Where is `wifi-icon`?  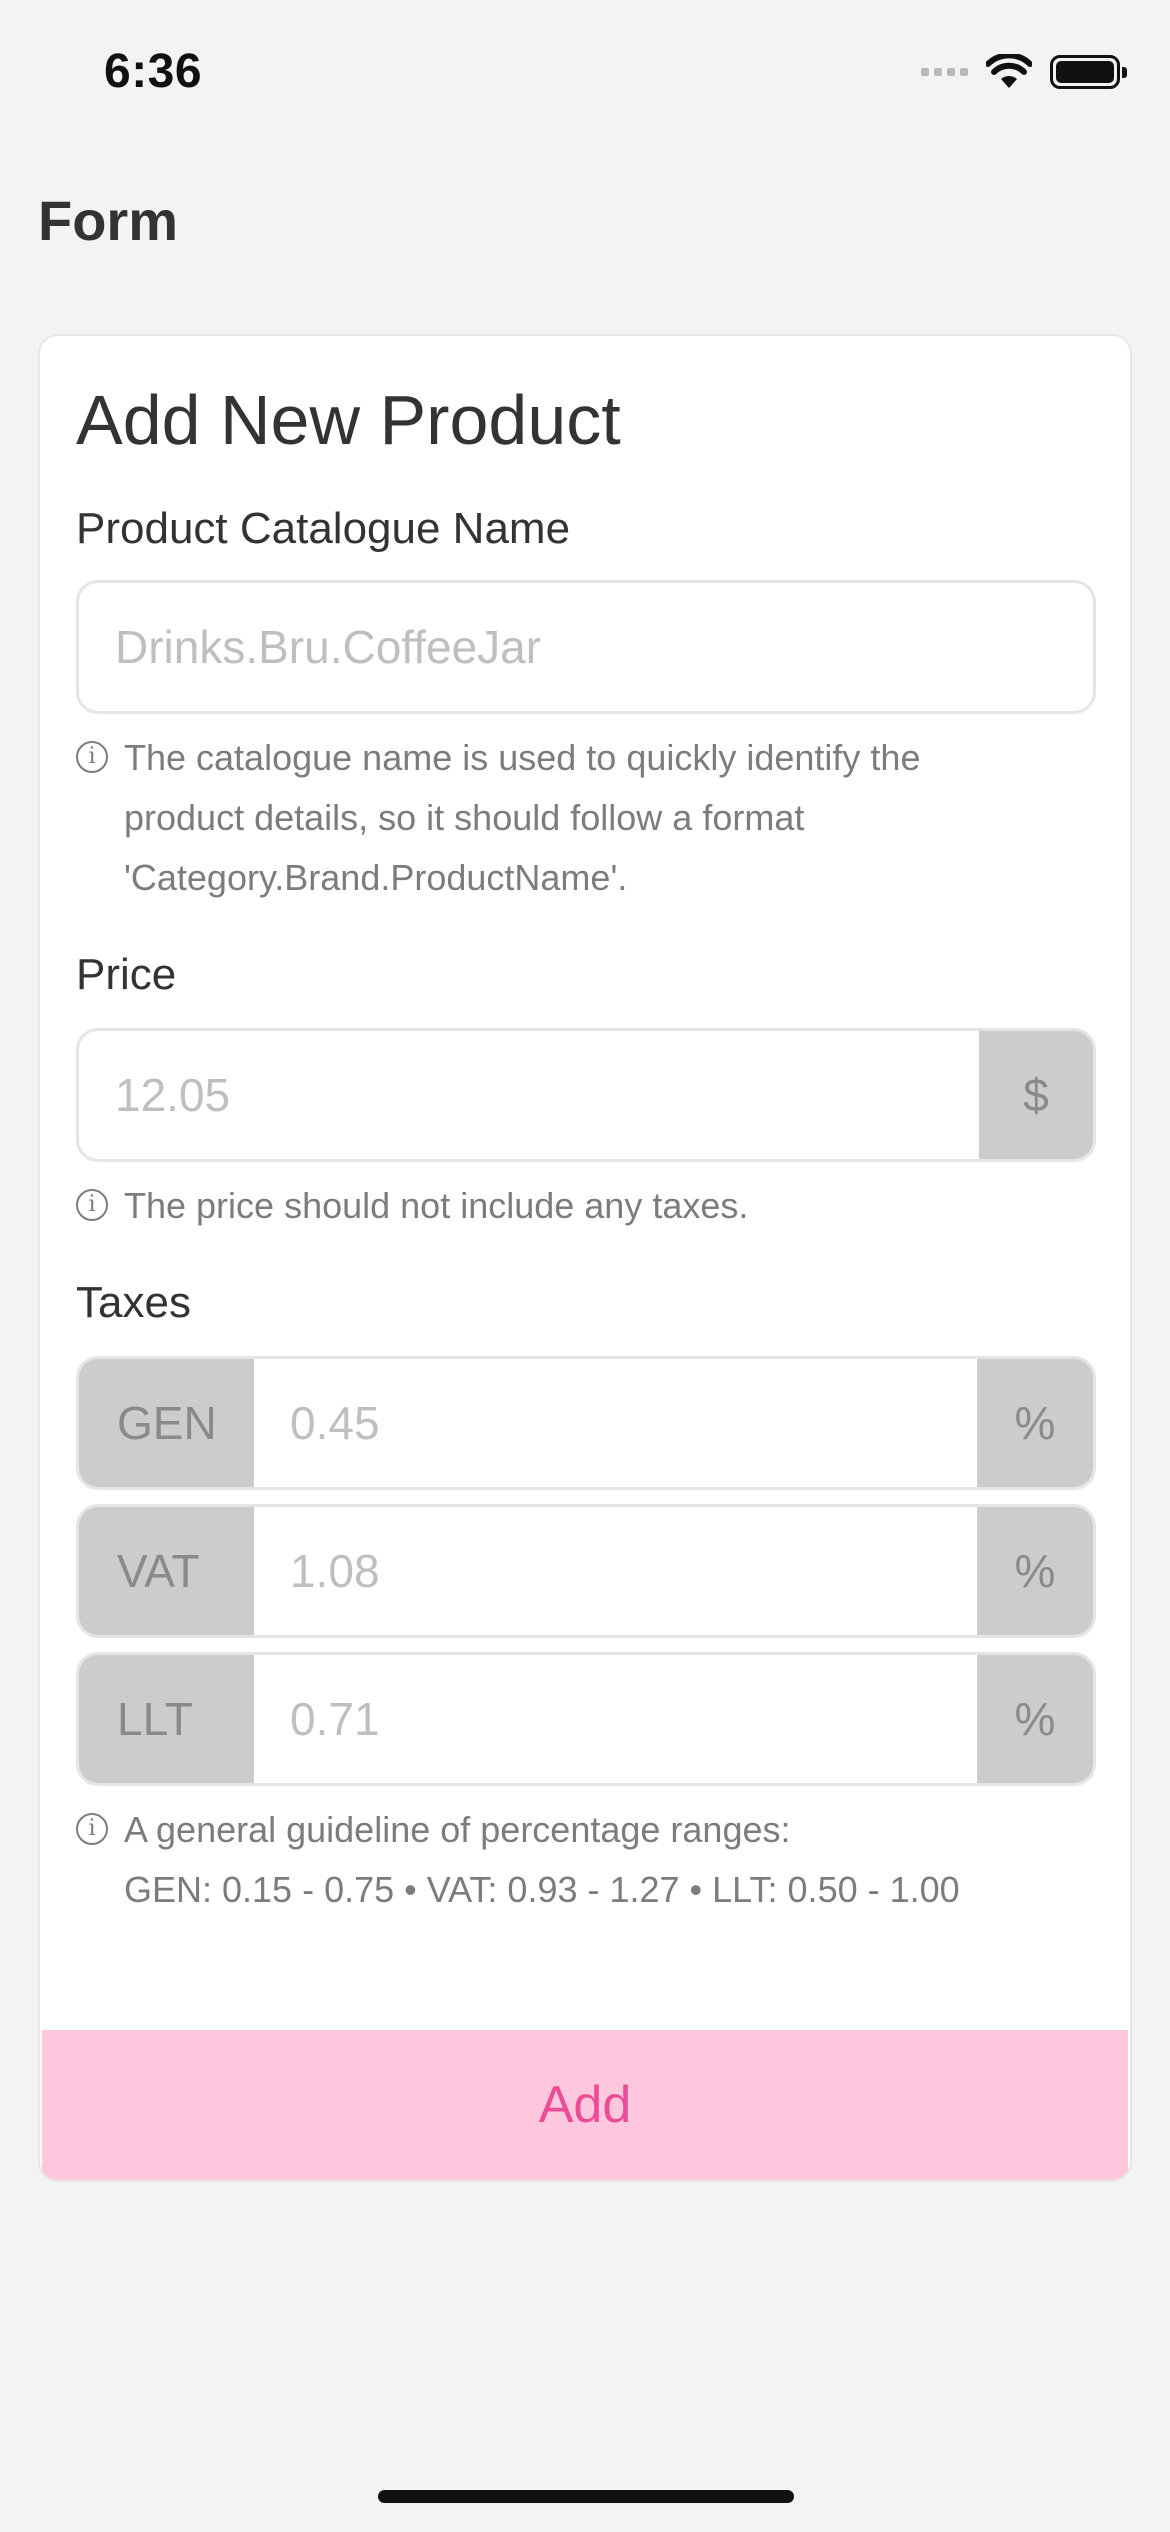 wifi-icon is located at coordinates (1009, 71).